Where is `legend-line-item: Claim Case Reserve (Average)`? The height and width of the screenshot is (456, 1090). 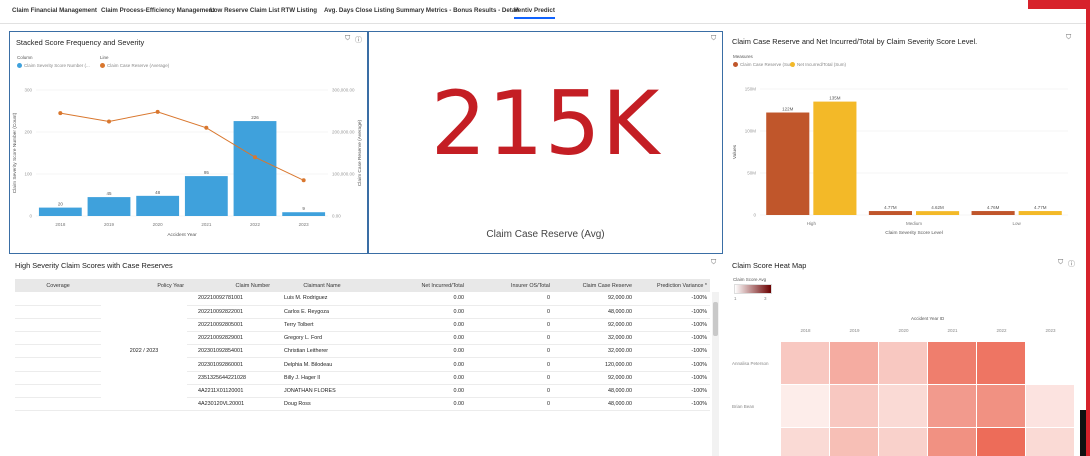 legend-line-item: Claim Case Reserve (Average) is located at coordinates (134, 66).